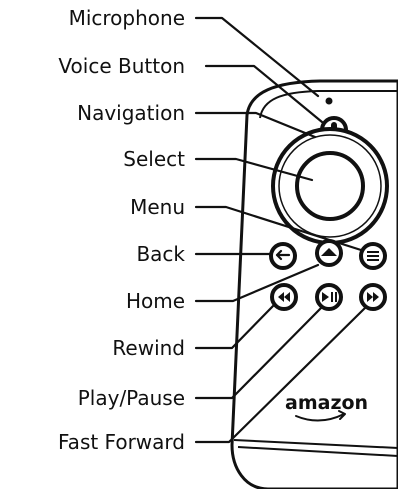  What do you see at coordinates (127, 18) in the screenshot?
I see `label-microphone: Microphone` at bounding box center [127, 18].